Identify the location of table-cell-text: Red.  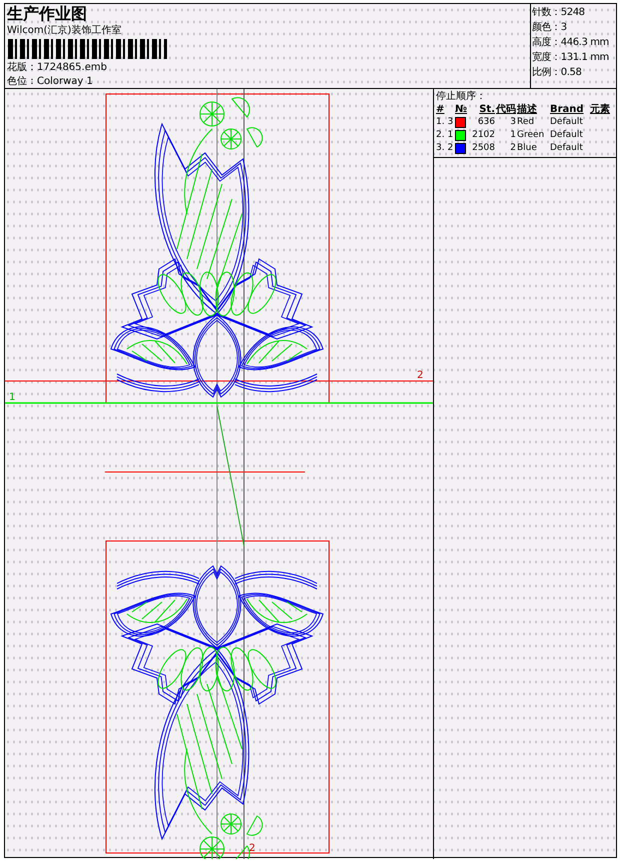
(526, 122).